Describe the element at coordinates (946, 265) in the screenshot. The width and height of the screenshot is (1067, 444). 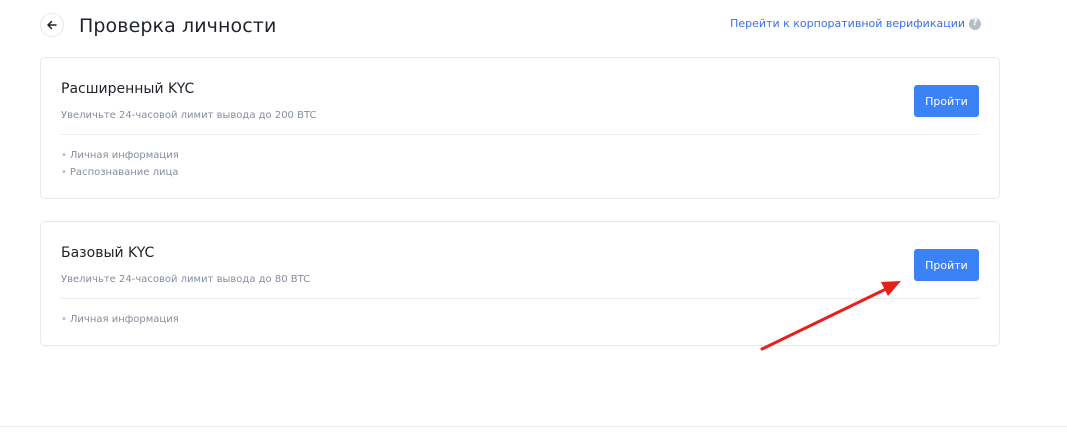
I see `basic-kyc-start-button: Пройти` at that location.